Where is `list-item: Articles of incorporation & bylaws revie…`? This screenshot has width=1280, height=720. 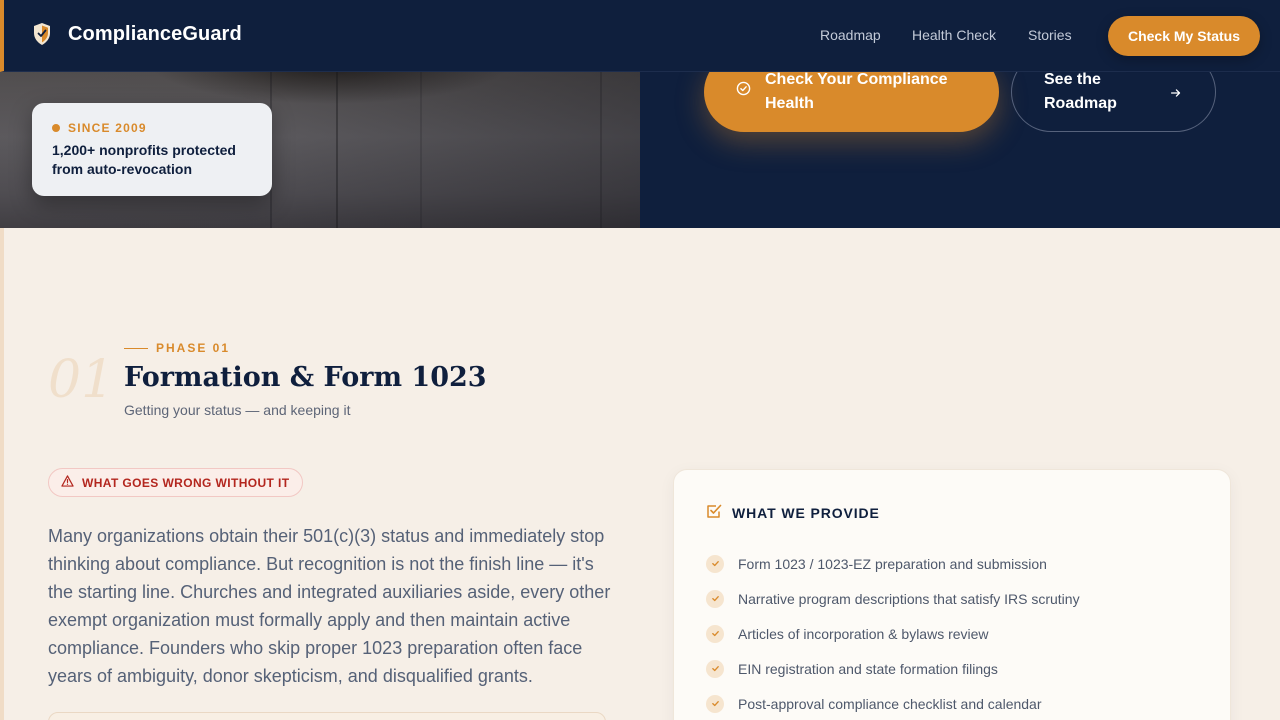
list-item: Articles of incorporation & bylaws revie… is located at coordinates (893, 633).